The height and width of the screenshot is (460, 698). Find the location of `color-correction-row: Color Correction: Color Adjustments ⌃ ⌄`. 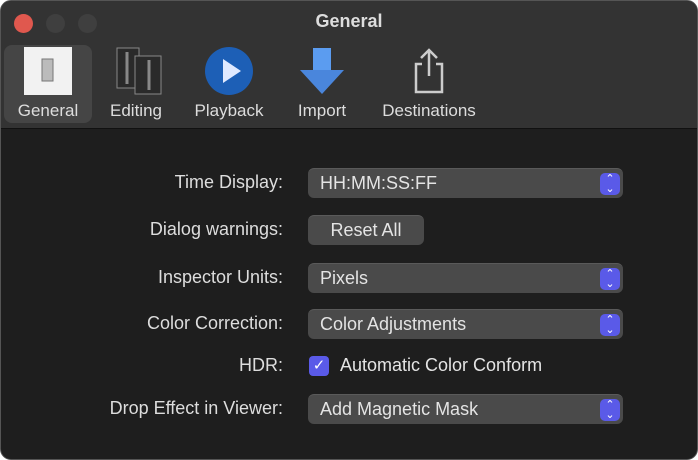

color-correction-row: Color Correction: Color Adjustments ⌃ ⌄ is located at coordinates (349, 324).